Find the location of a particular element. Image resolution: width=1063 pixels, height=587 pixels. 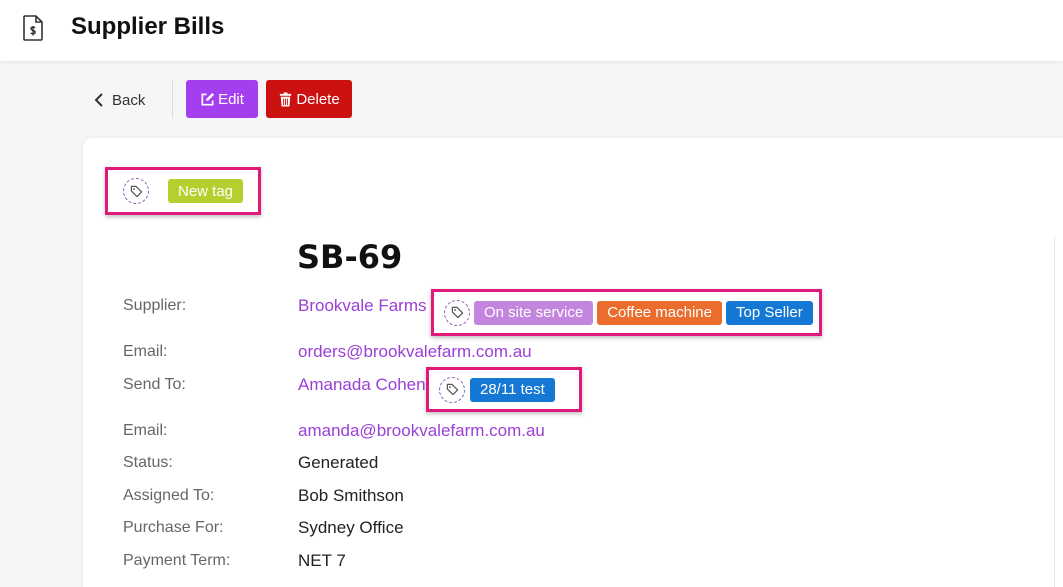

invoice-dollar-icon is located at coordinates (33, 28).